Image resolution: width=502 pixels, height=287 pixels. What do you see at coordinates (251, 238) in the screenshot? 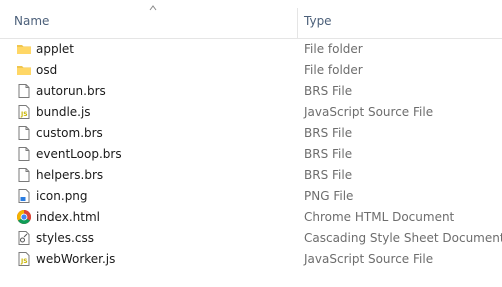
I see `file-row: styles.css Cascading Style Sheet Document` at bounding box center [251, 238].